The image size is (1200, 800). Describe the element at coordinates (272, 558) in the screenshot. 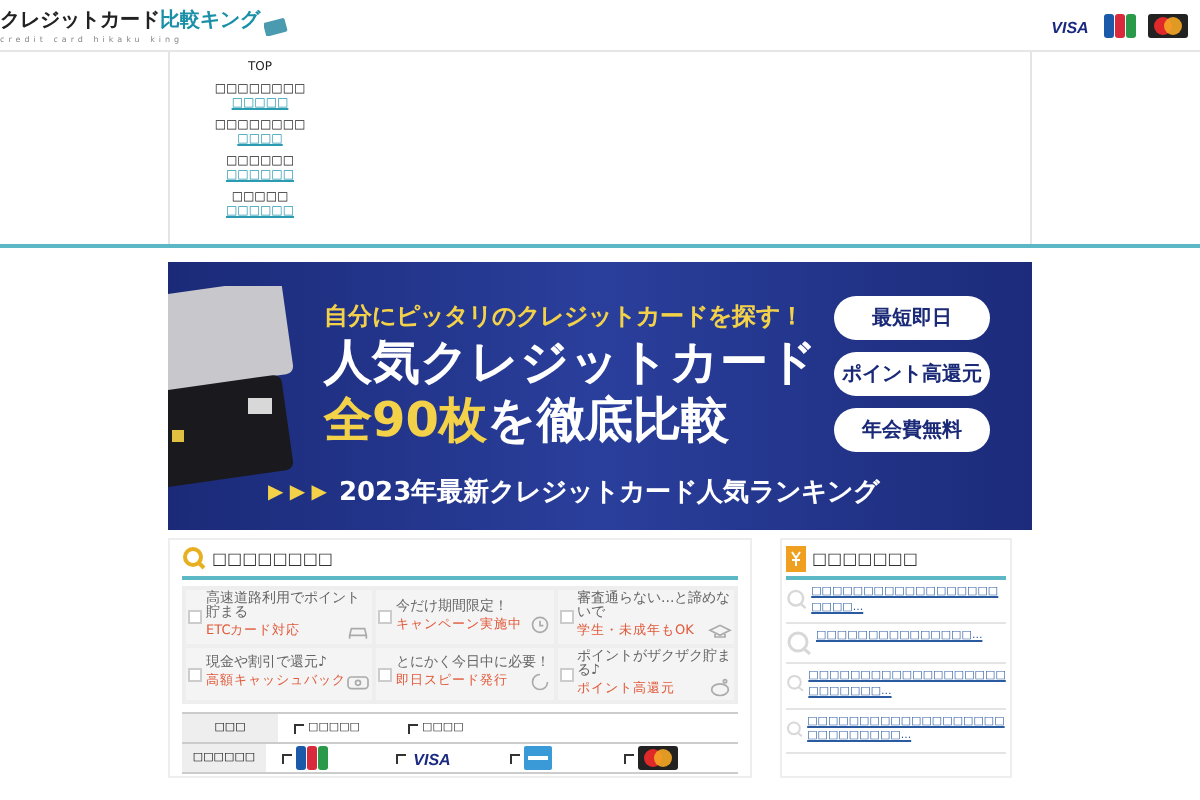

I see `panel-title: □□□□□□□□` at that location.